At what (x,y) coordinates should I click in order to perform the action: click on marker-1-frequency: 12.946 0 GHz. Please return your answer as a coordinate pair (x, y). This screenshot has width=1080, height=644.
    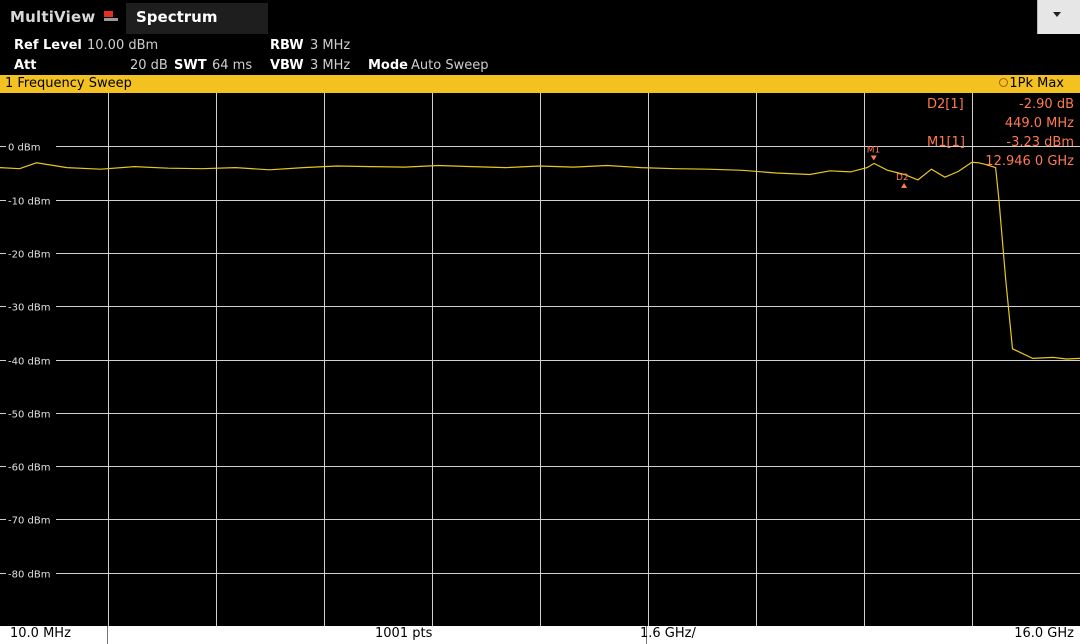
    Looking at the image, I should click on (1029, 161).